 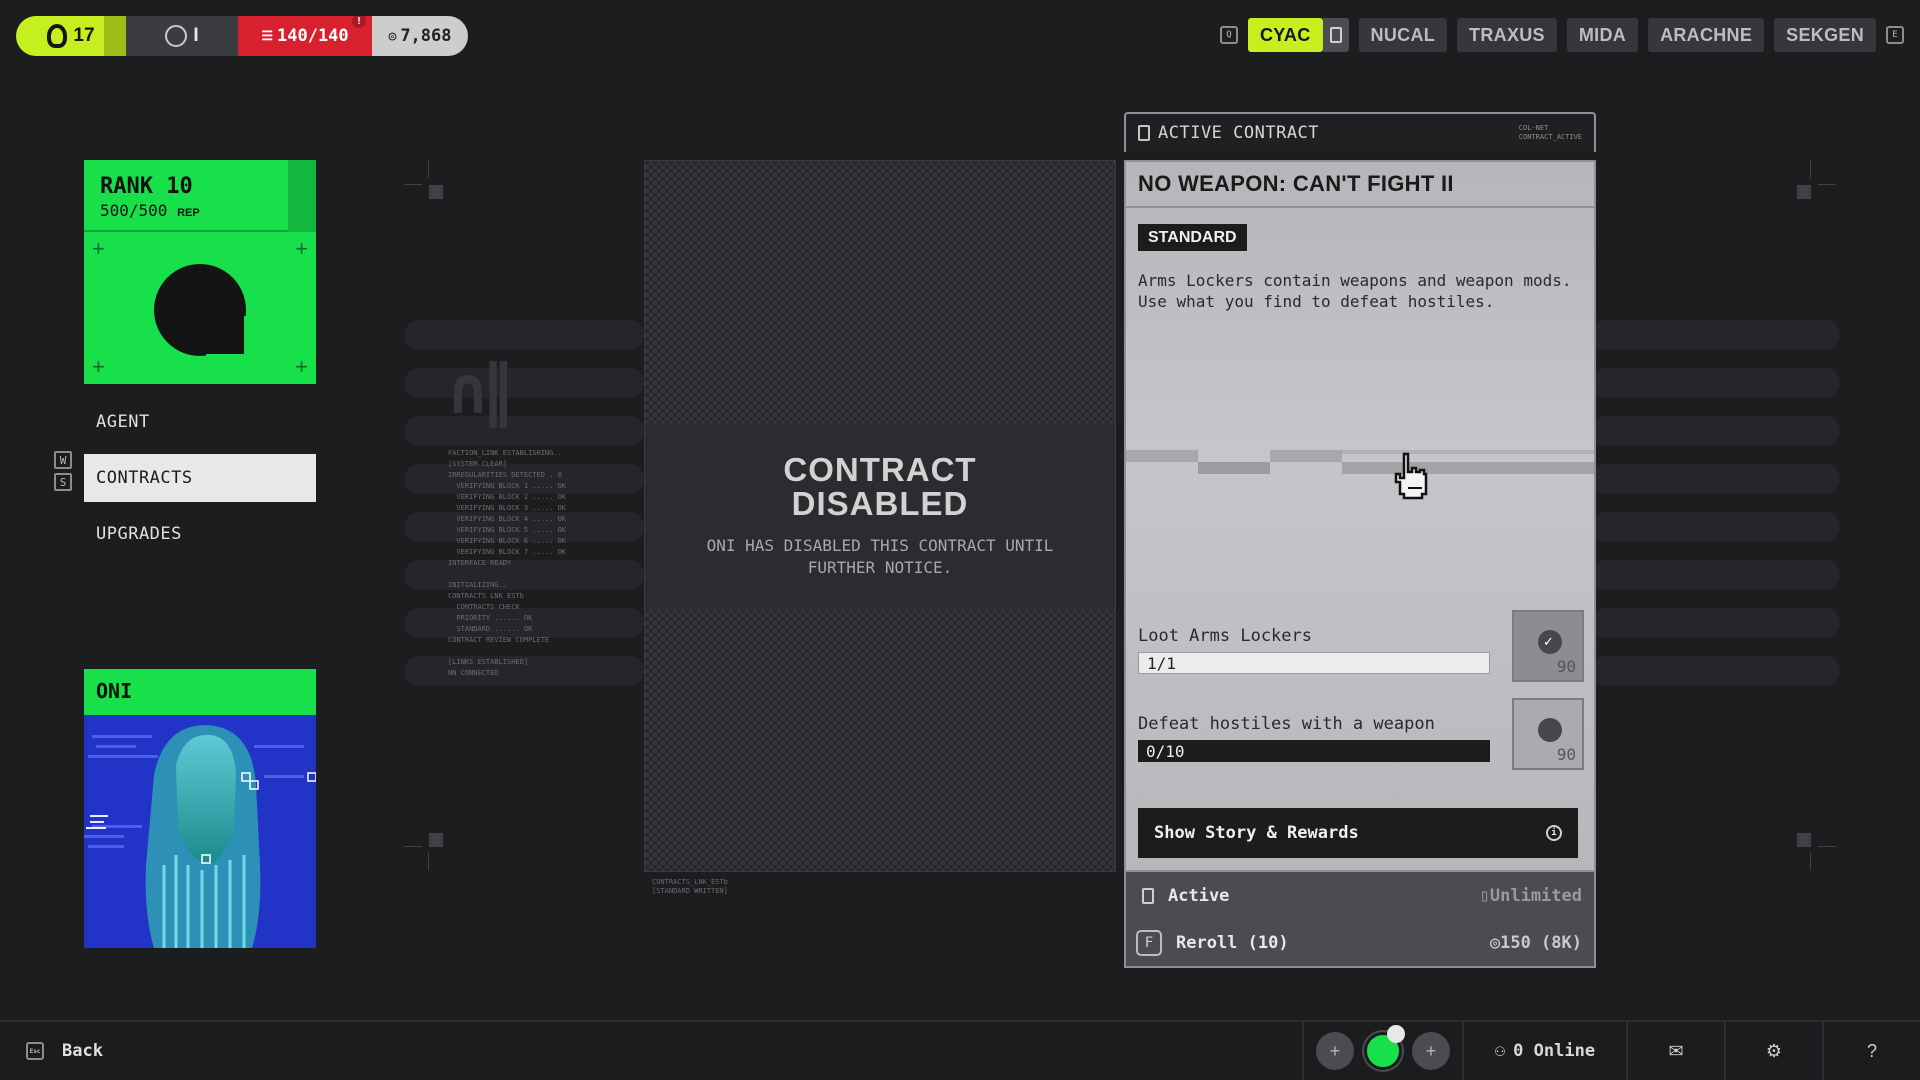 I want to click on objective-progress: 1/1, so click(x=1314, y=663).